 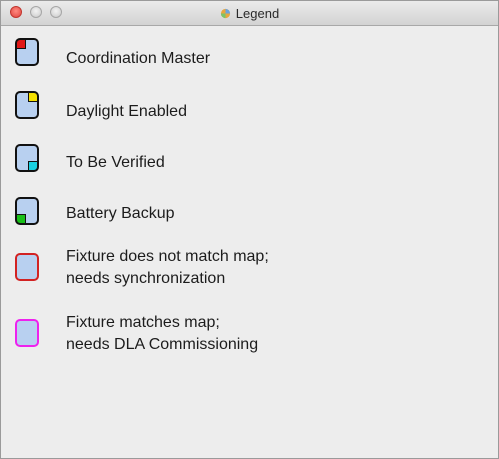 What do you see at coordinates (115, 162) in the screenshot?
I see `legend-label: To Be Verified` at bounding box center [115, 162].